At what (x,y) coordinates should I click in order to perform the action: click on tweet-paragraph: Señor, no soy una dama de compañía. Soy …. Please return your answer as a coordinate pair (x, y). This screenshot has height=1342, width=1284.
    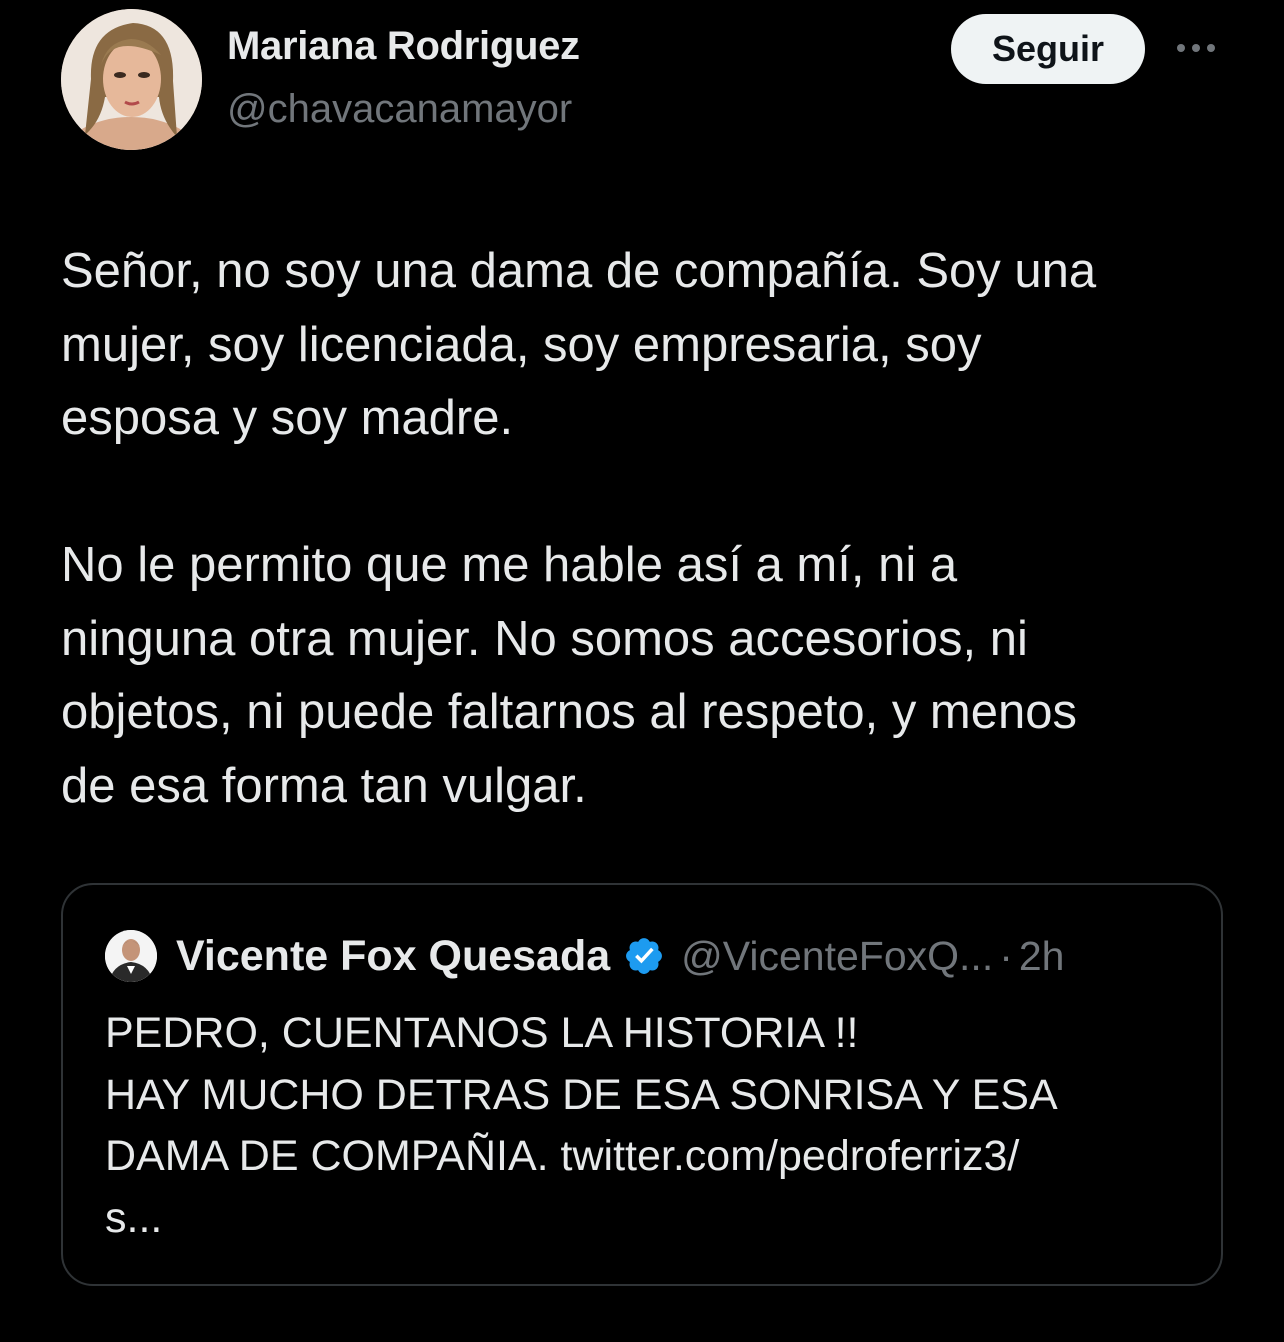
    Looking at the image, I should click on (579, 344).